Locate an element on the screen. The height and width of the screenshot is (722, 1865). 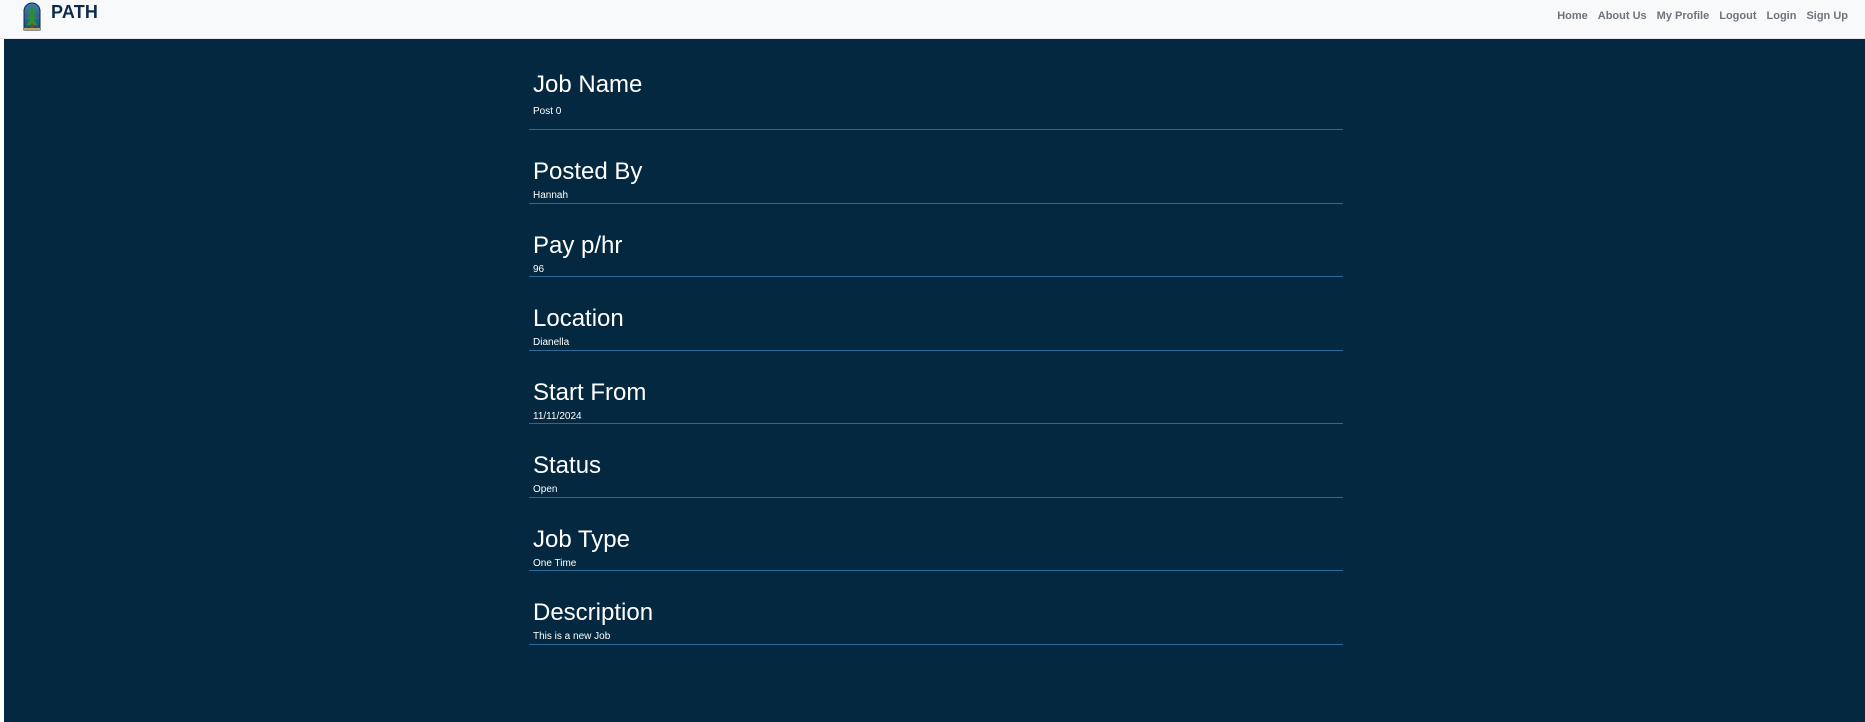
status-label: Status is located at coordinates (567, 465).